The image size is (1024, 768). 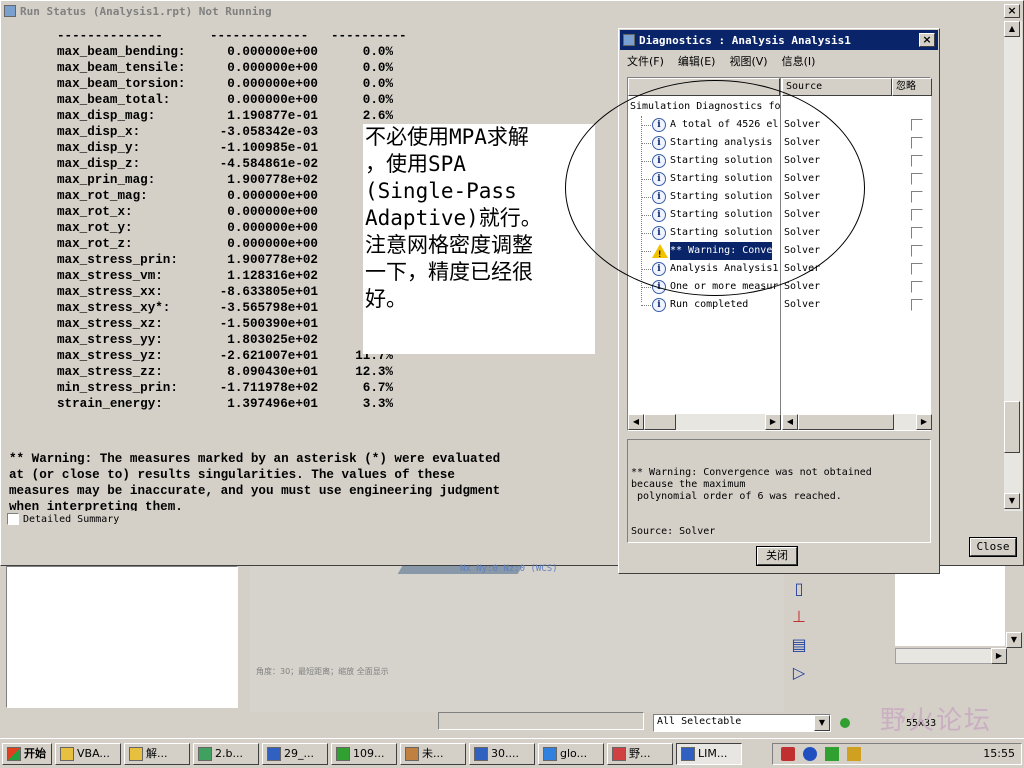 I want to click on antivirus-icon, so click(x=832, y=754).